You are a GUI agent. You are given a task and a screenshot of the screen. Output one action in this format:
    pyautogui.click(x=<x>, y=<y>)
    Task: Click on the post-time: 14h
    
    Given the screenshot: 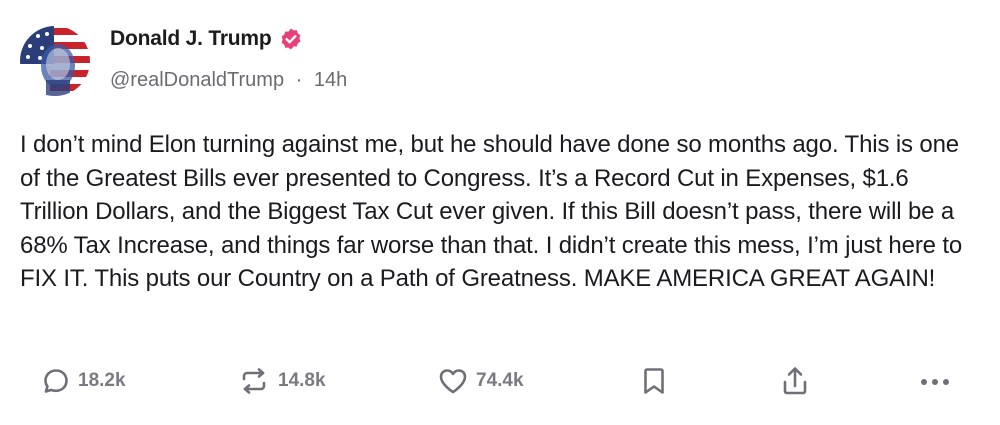 What is the action you would take?
    pyautogui.click(x=330, y=80)
    